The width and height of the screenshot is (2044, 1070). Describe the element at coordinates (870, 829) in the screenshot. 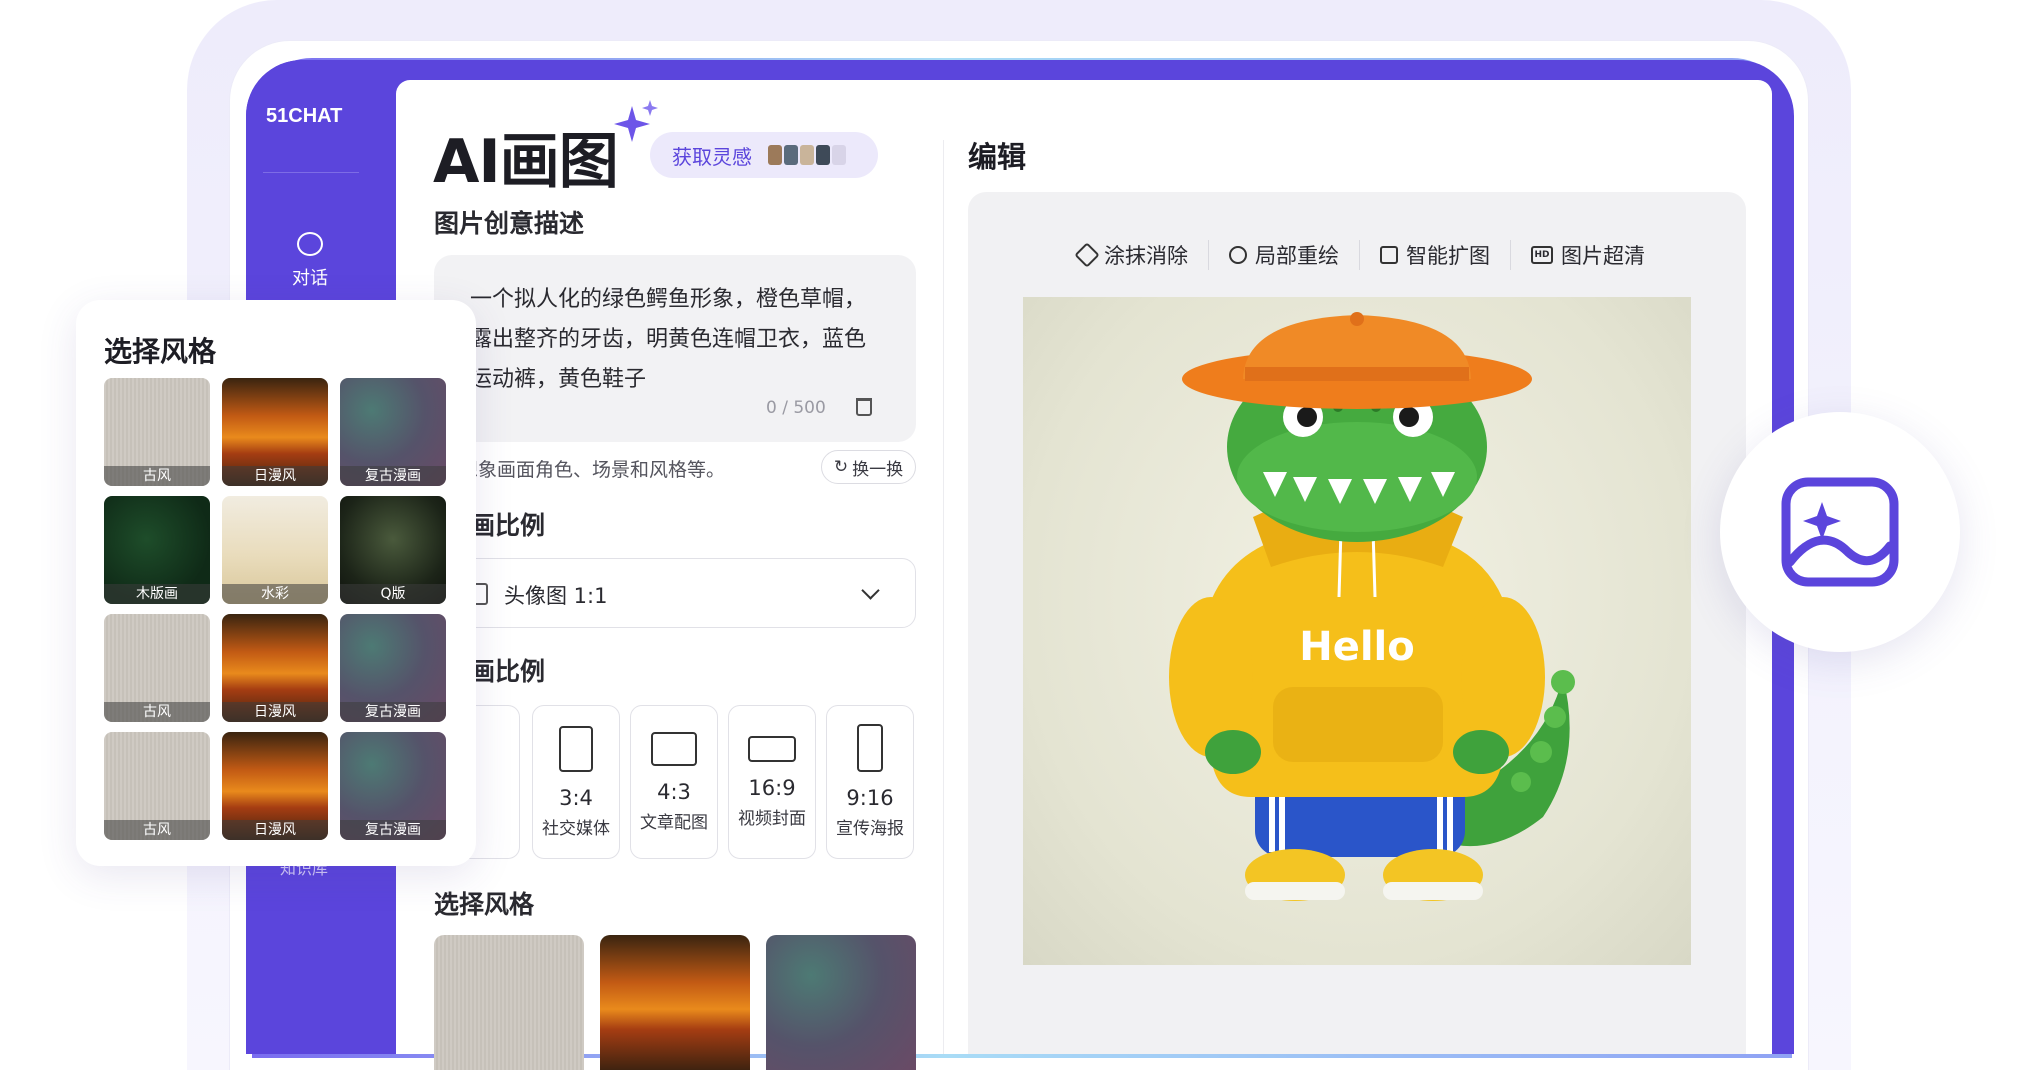

I see `ratio-label: 宣传海报` at that location.